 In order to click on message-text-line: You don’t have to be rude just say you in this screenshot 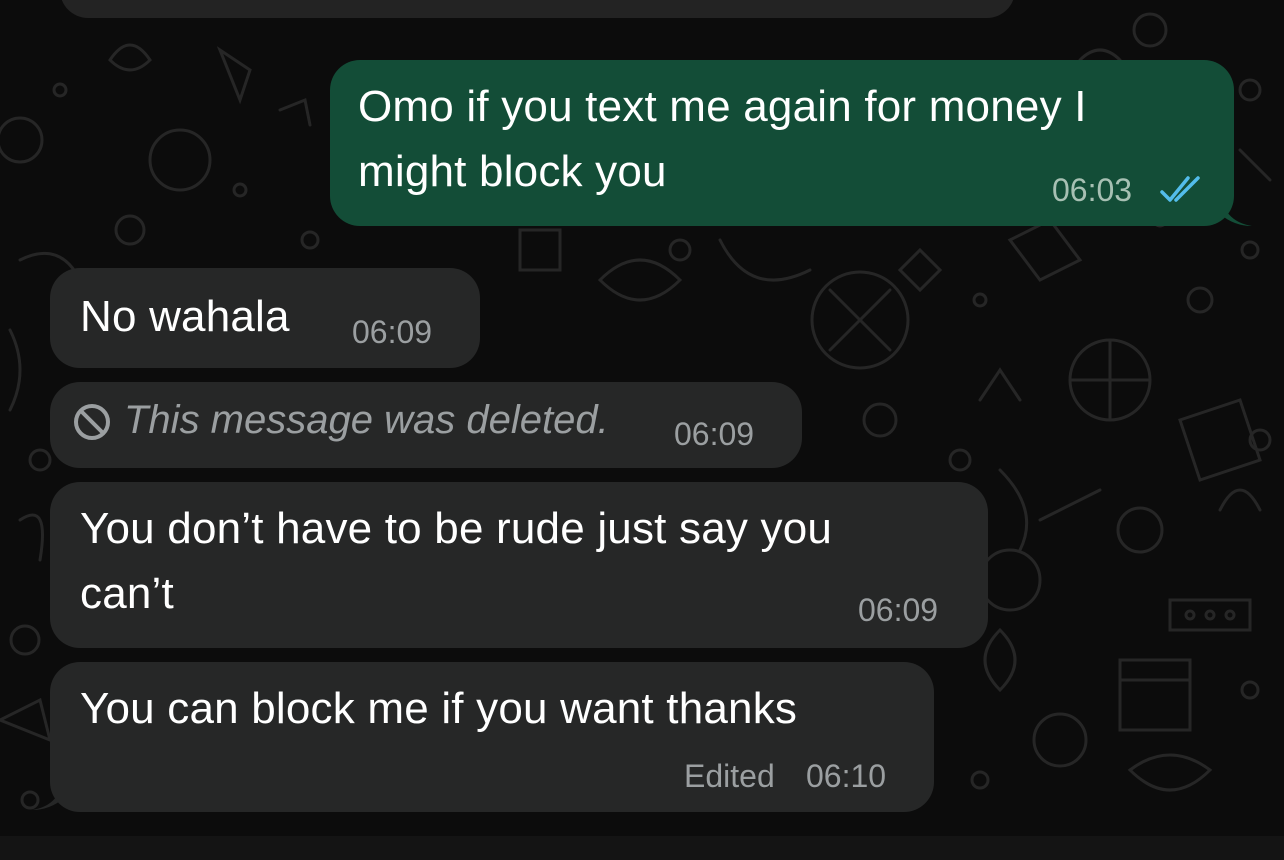, I will do `click(456, 528)`.